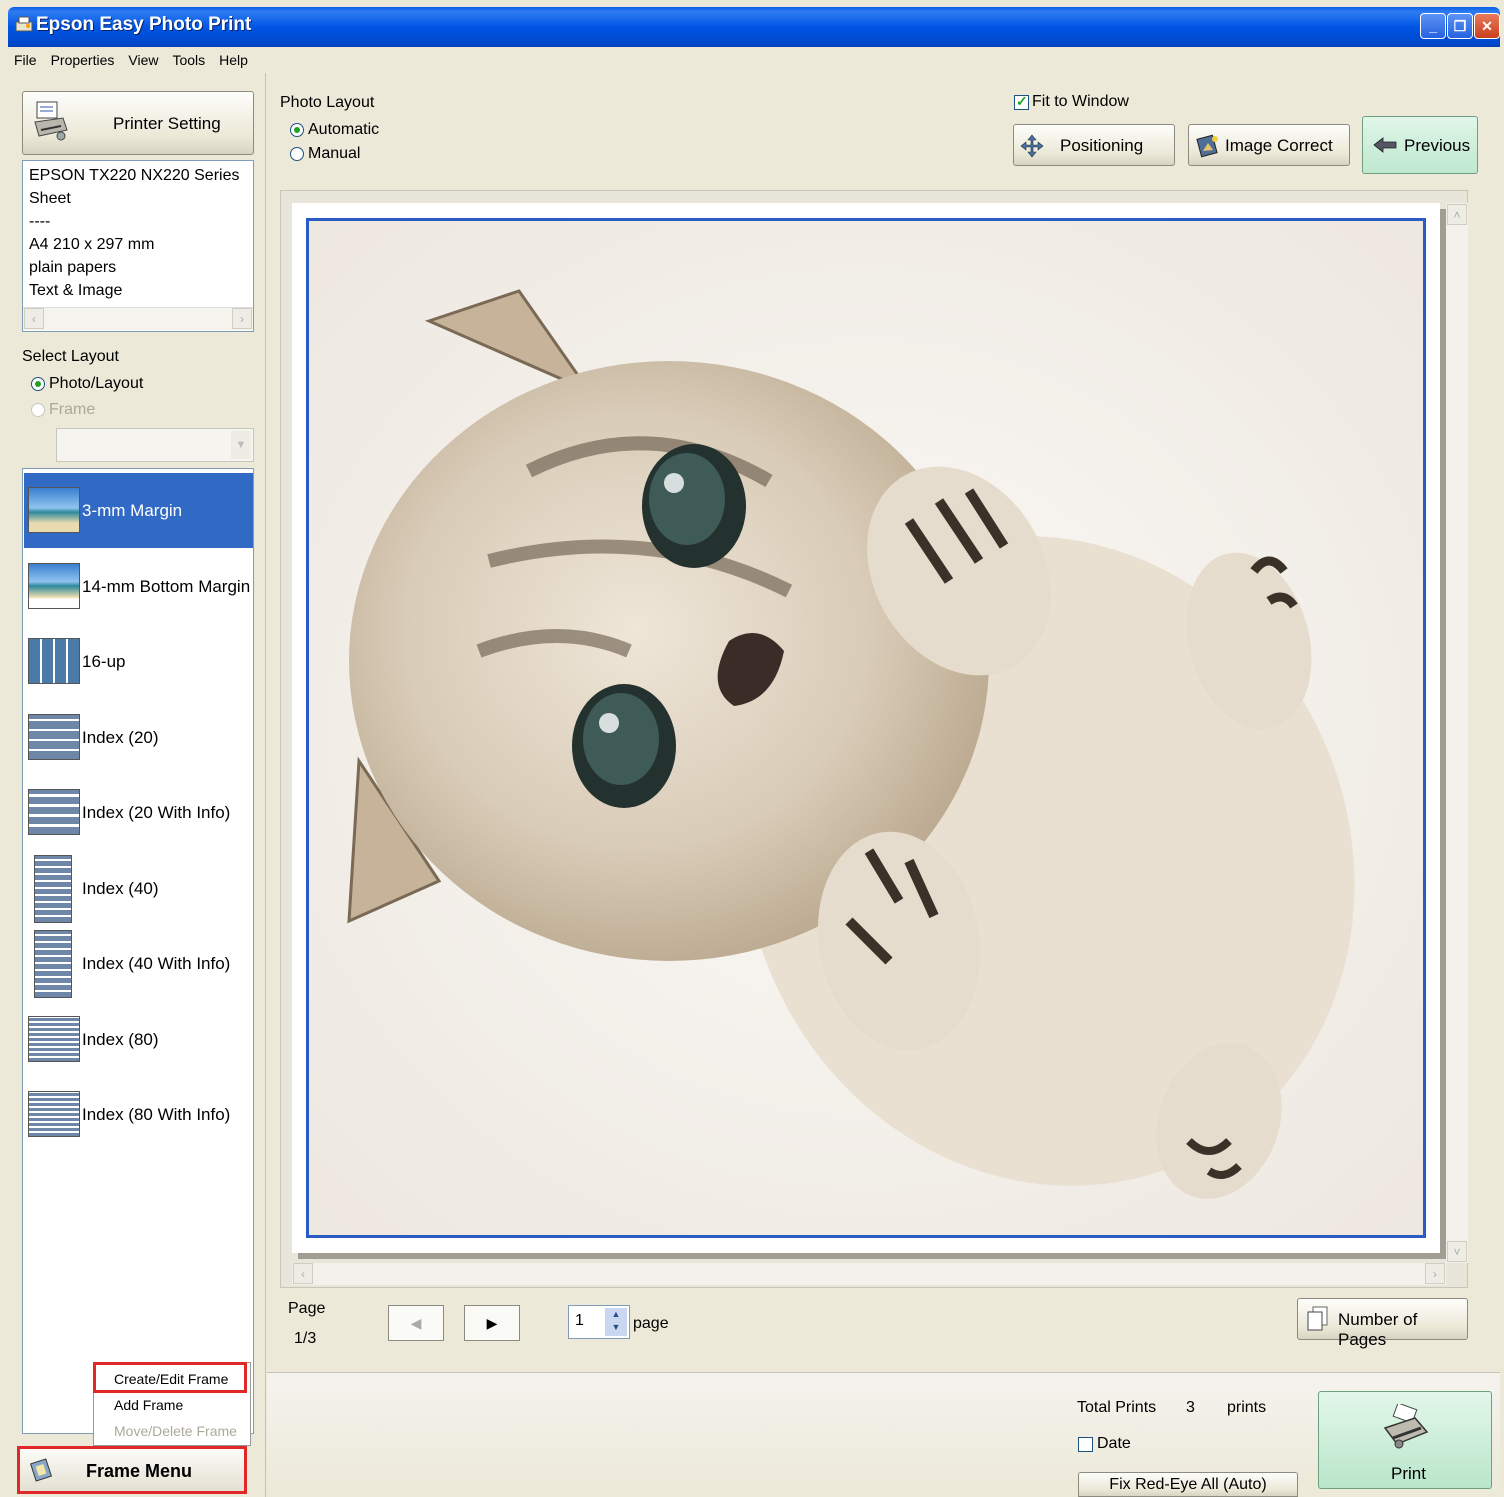 The width and height of the screenshot is (1504, 1497). Describe the element at coordinates (40, 221) in the screenshot. I see `printer-info-line: ----` at that location.